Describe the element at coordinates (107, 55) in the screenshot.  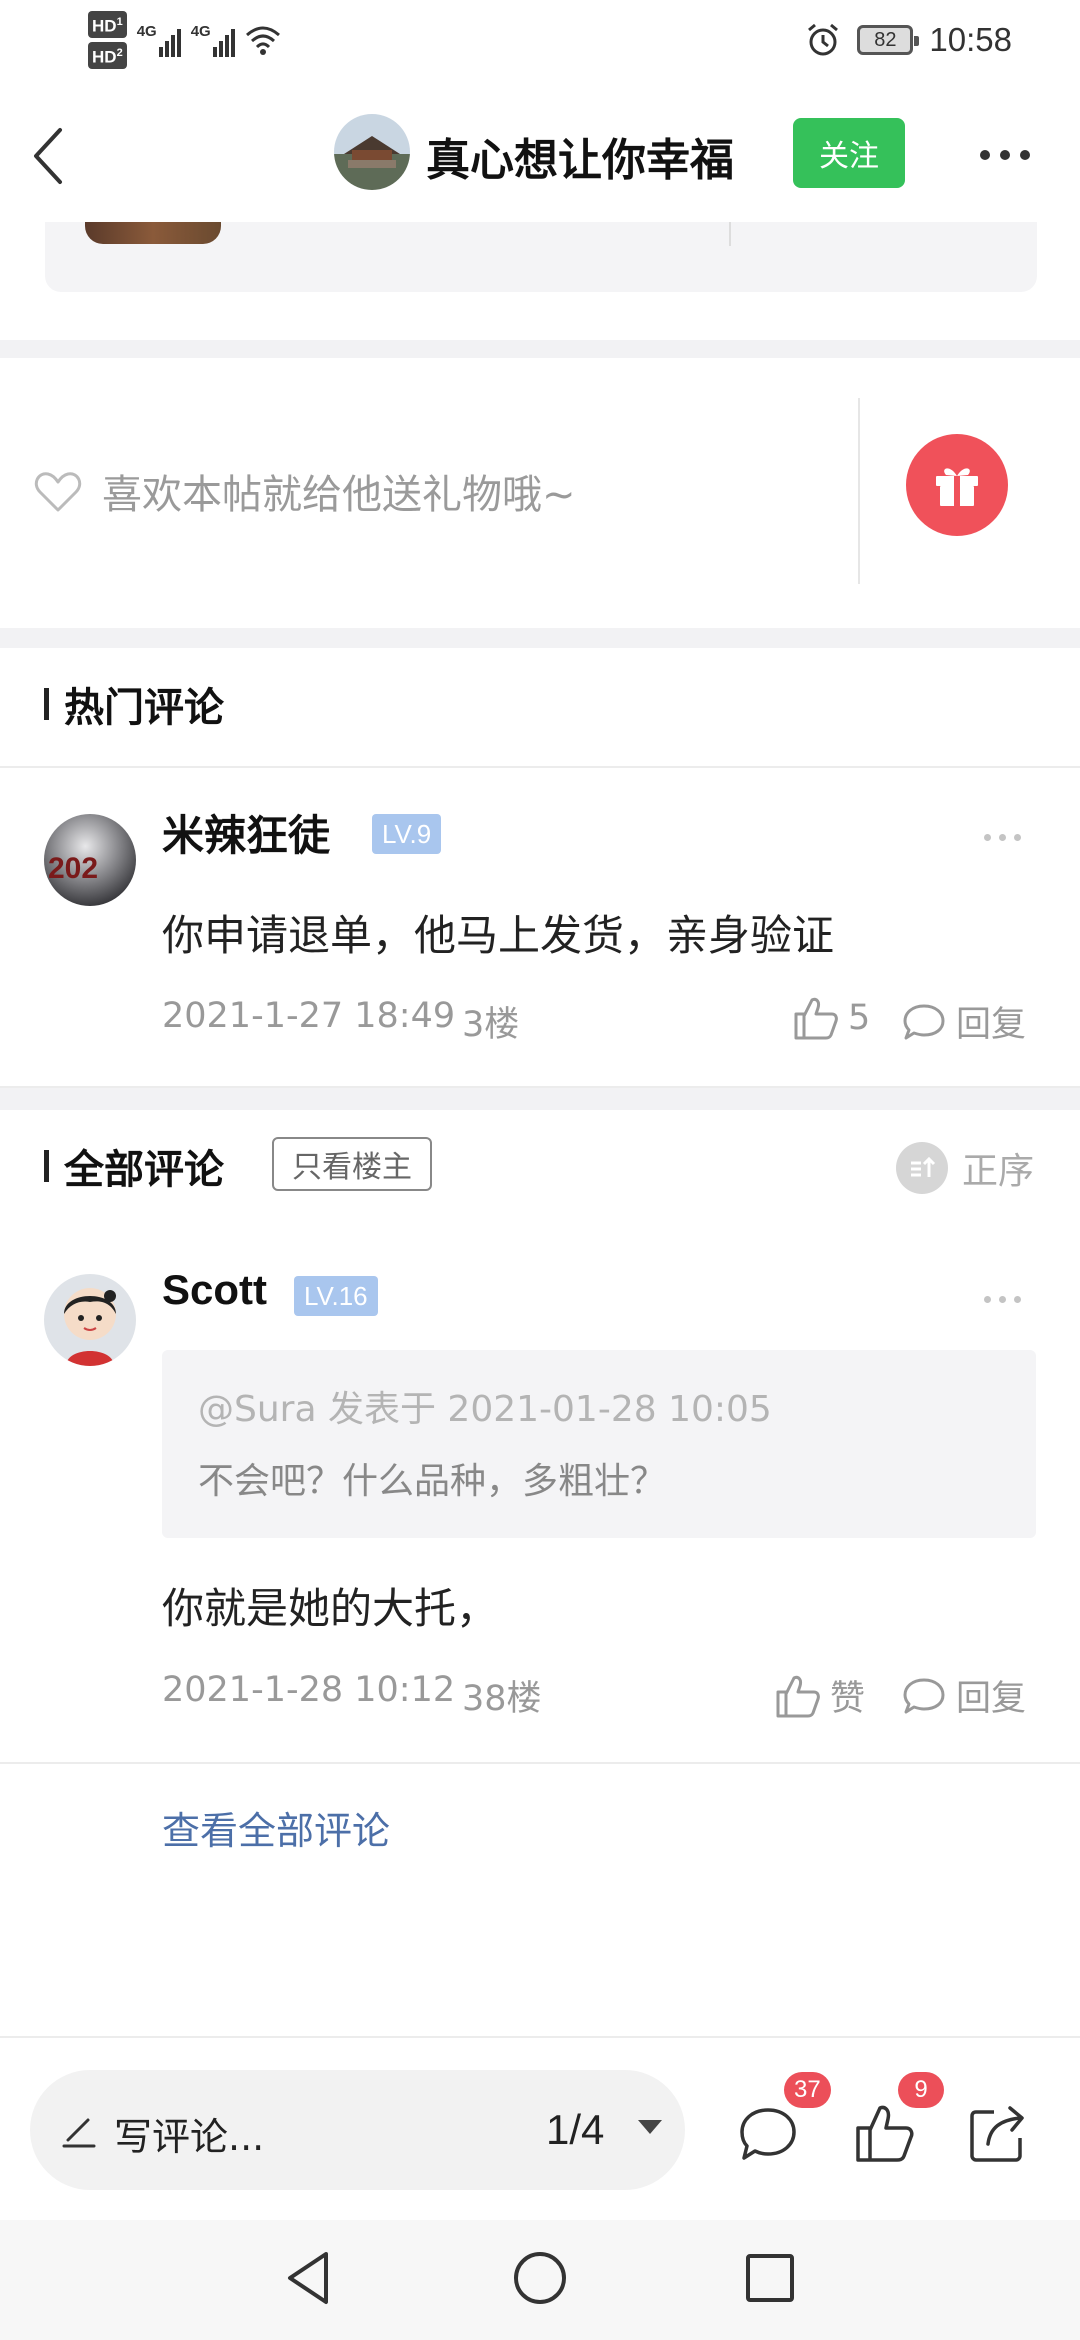
I see `sim2-hd-badge: HD2` at that location.